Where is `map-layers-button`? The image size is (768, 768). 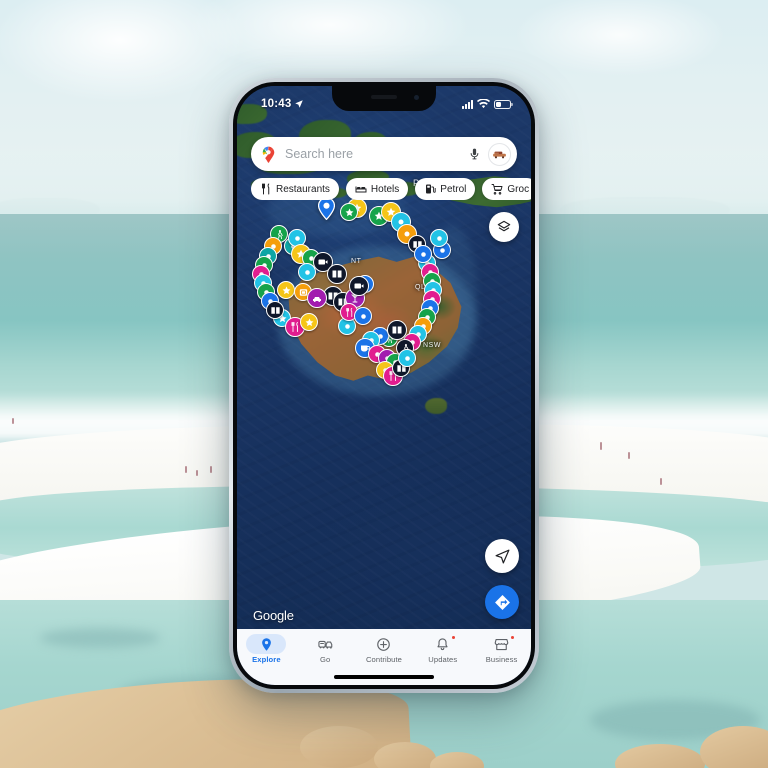 map-layers-button is located at coordinates (504, 227).